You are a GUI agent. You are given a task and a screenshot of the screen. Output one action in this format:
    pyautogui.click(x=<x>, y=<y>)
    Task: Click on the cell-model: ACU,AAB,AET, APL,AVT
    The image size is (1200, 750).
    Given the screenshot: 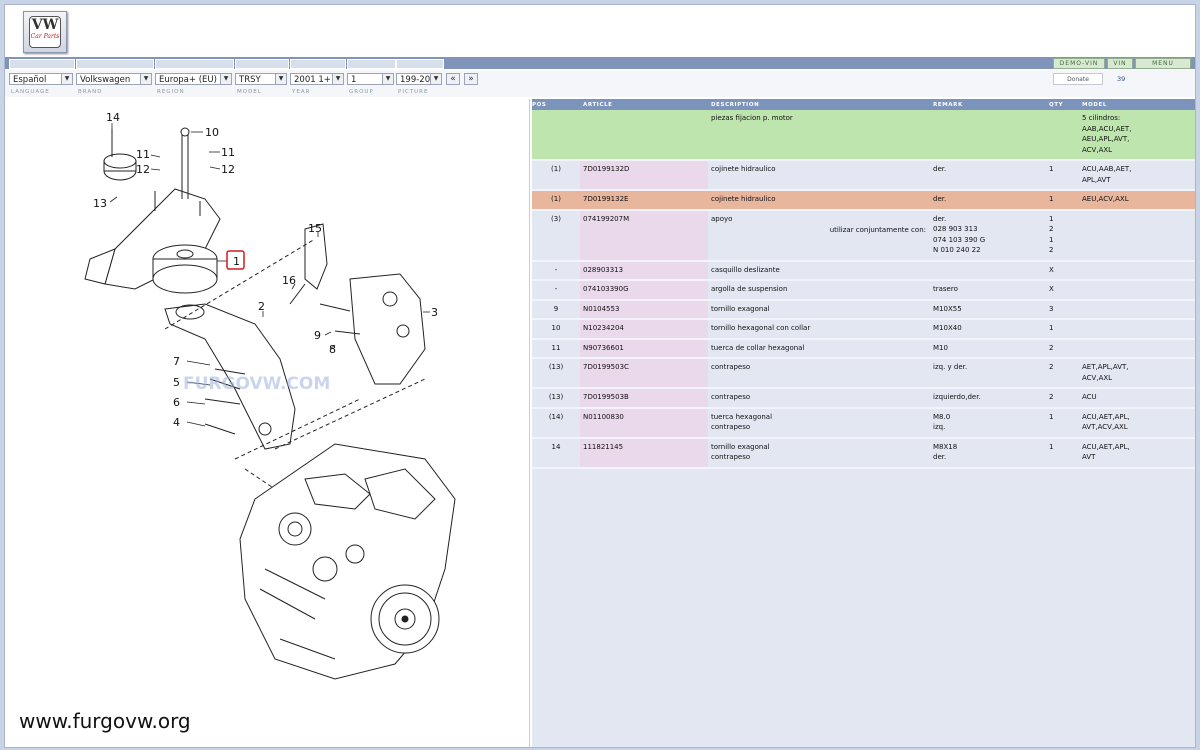 What is the action you would take?
    pyautogui.click(x=1137, y=175)
    